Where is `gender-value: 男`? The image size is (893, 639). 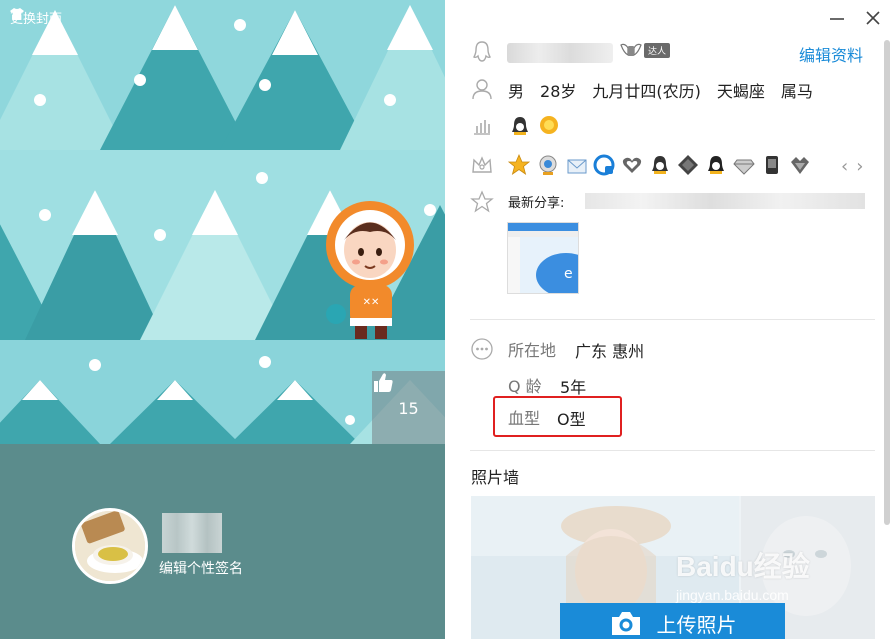 gender-value: 男 is located at coordinates (516, 91).